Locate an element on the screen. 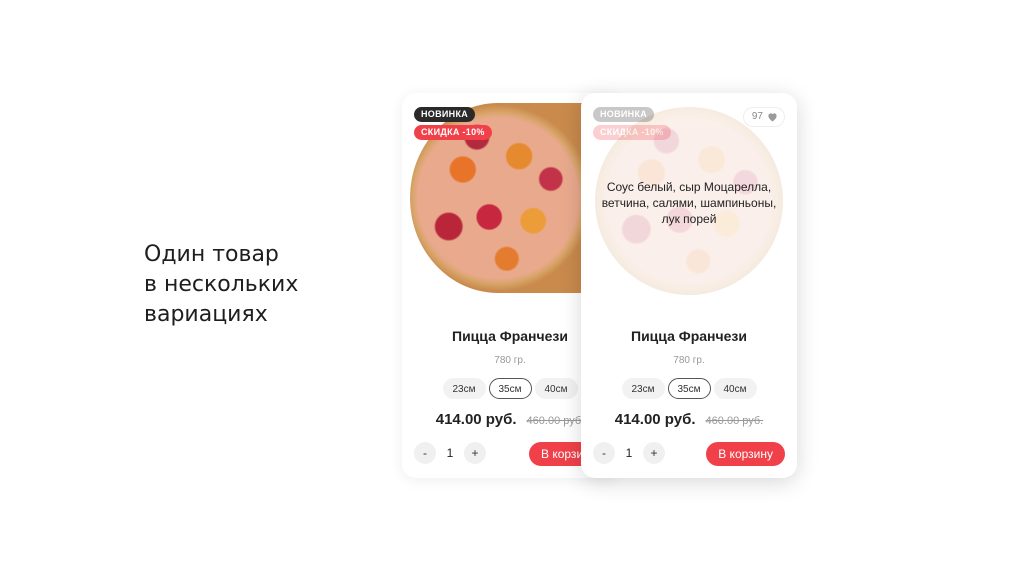 The height and width of the screenshot is (576, 1024). price-row: 414.00 руб. 460.00 руб. is located at coordinates (689, 419).